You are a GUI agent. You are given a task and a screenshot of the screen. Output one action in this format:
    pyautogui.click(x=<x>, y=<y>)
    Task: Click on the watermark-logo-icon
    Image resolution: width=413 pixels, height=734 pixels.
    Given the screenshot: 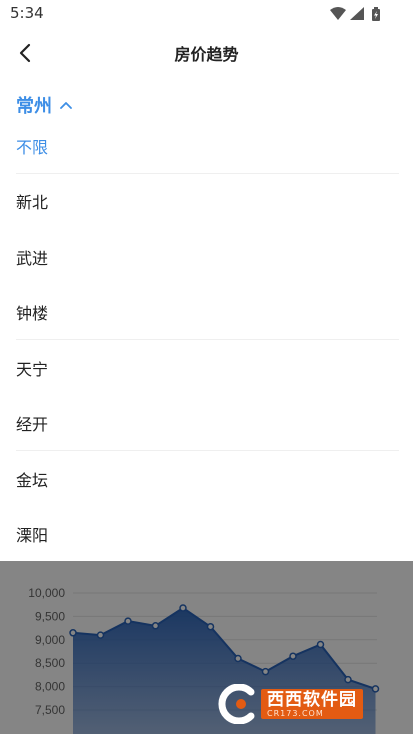 What is the action you would take?
    pyautogui.click(x=236, y=704)
    